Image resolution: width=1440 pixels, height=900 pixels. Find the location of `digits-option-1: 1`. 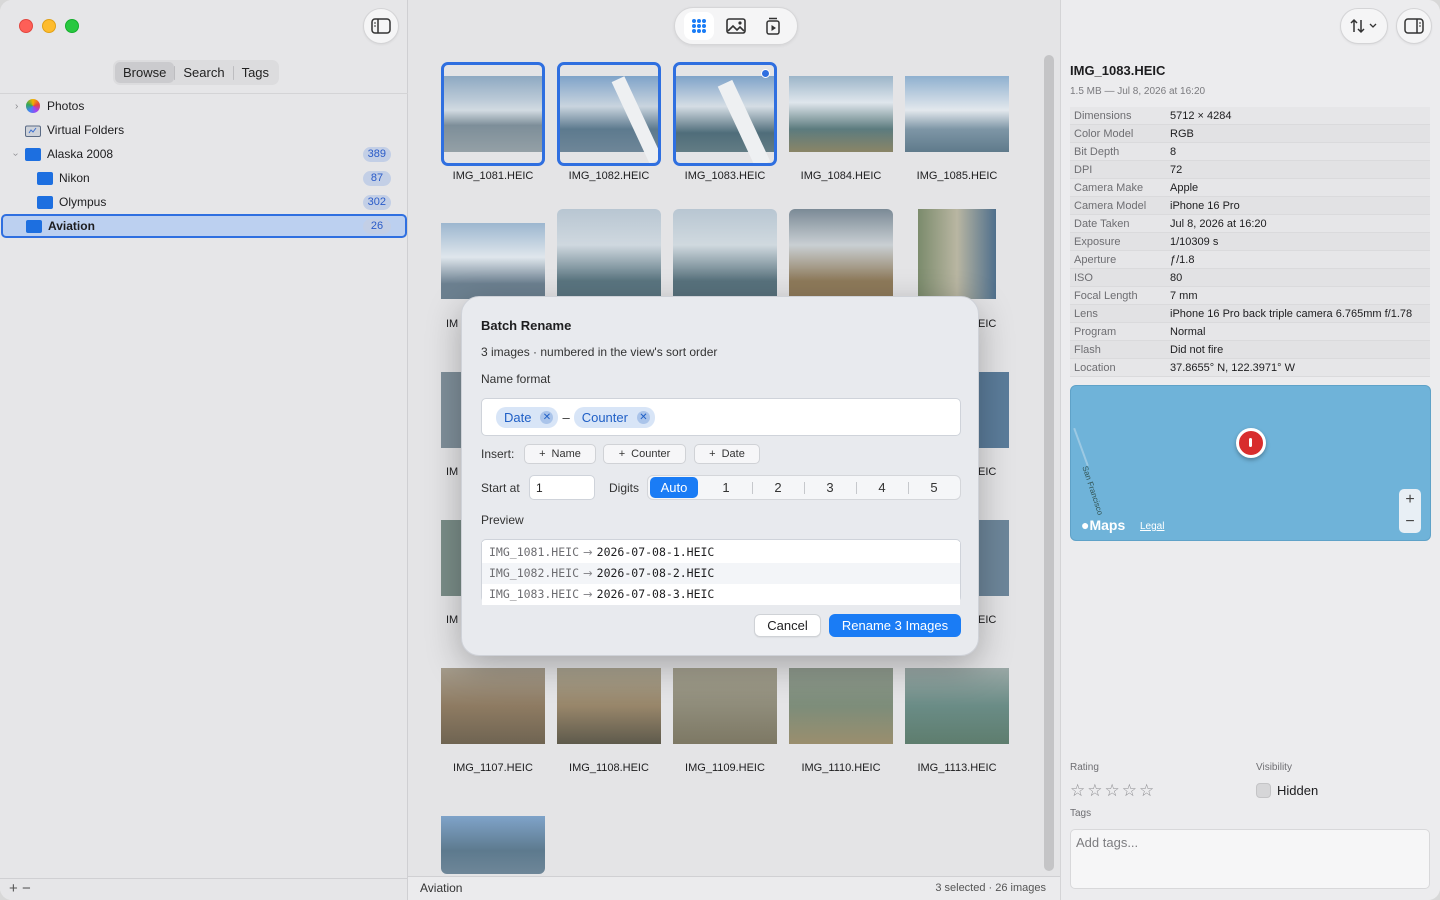

digits-option-1: 1 is located at coordinates (726, 487).